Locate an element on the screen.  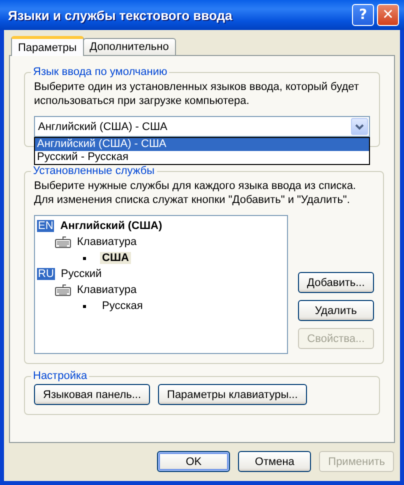
tab: Параметры is located at coordinates (47, 46).